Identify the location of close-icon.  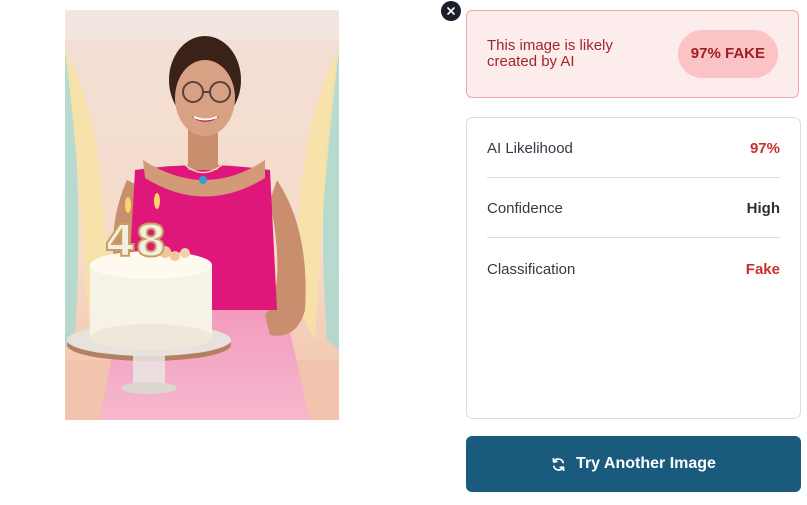
(451, 11).